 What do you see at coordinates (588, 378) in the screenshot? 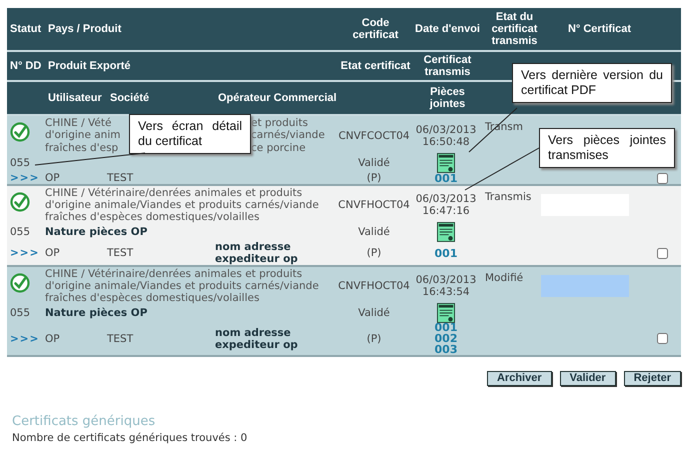
I see `action-button: Valider` at bounding box center [588, 378].